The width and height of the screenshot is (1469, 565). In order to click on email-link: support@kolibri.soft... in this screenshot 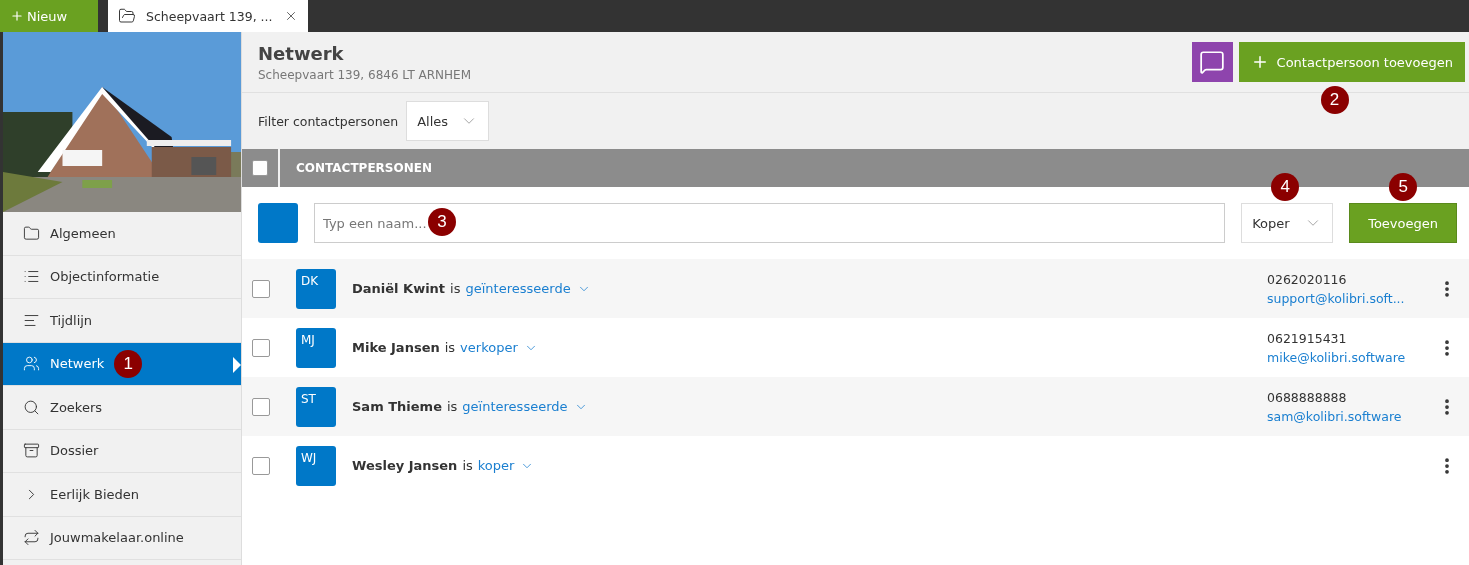, I will do `click(1336, 298)`.